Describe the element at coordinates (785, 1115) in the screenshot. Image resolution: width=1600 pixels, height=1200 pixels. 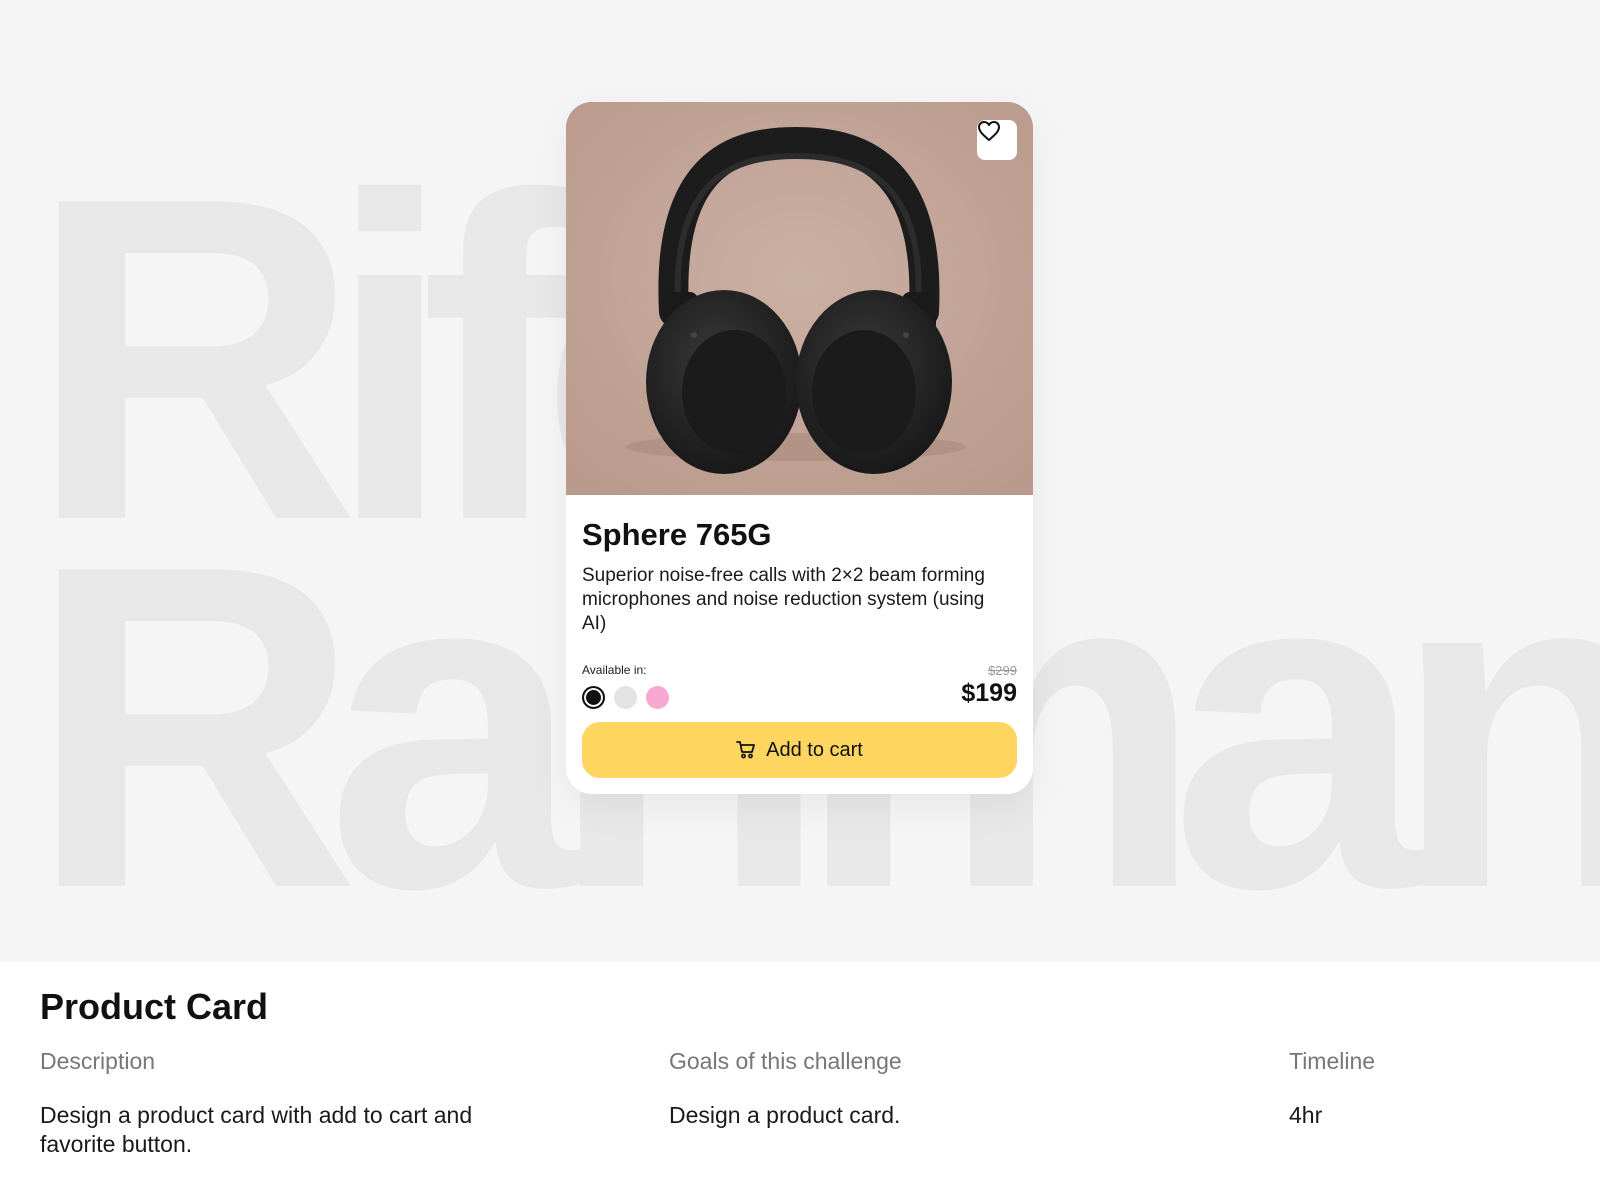
I see `goals-text: Design a product card.` at that location.